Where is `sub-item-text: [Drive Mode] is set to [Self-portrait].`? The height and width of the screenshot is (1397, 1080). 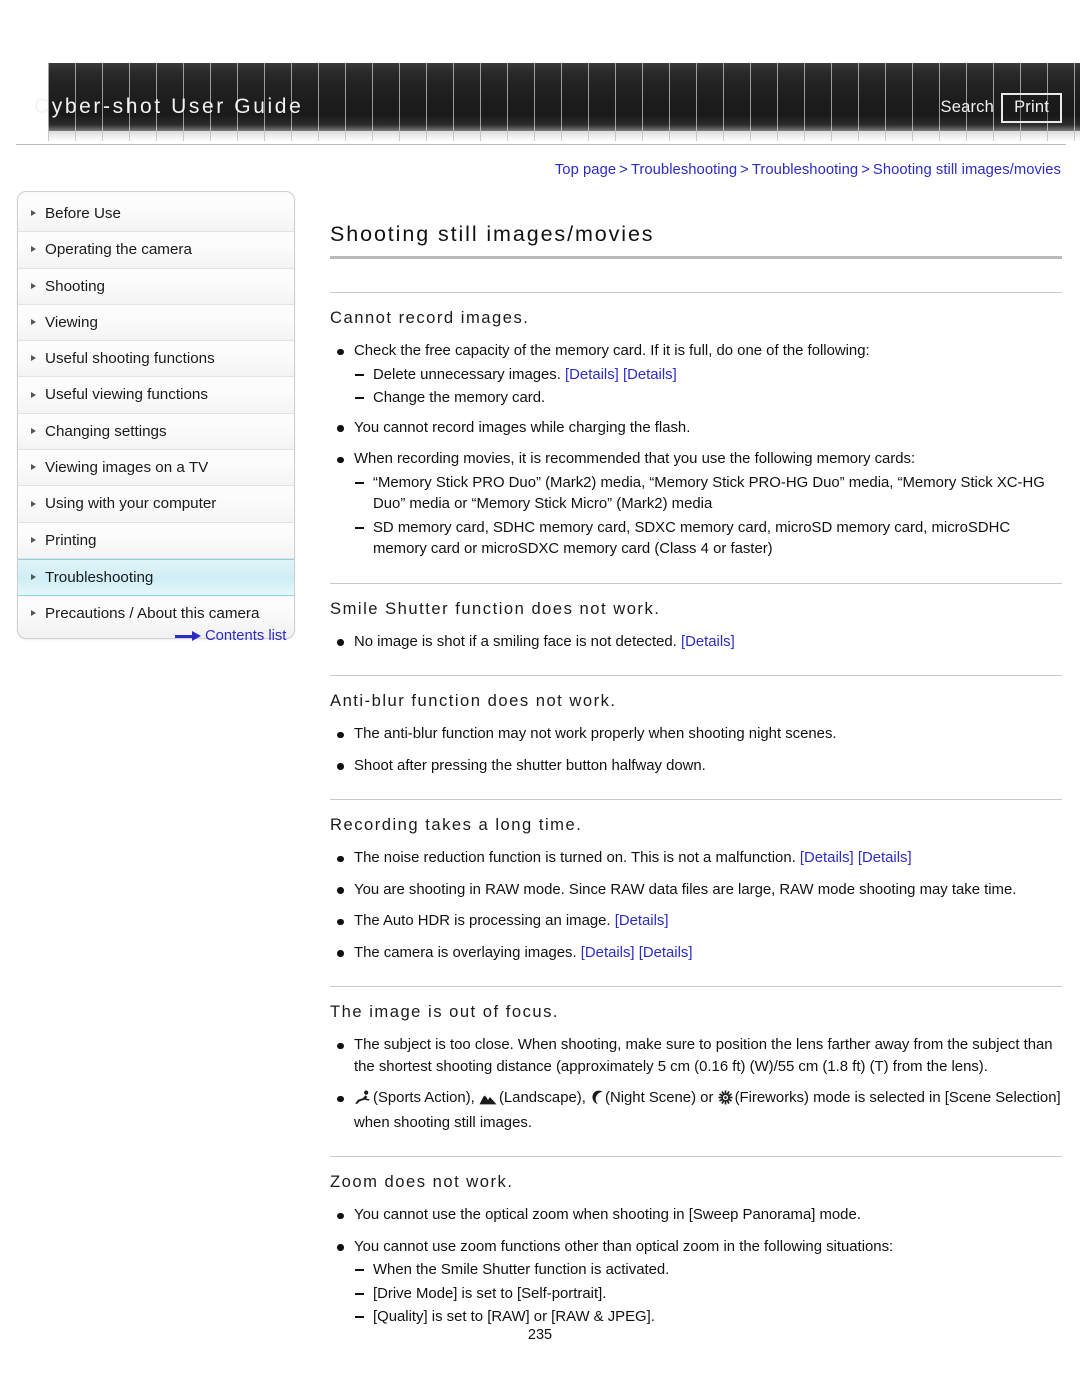 sub-item-text: [Drive Mode] is set to [Self-portrait]. is located at coordinates (490, 1293).